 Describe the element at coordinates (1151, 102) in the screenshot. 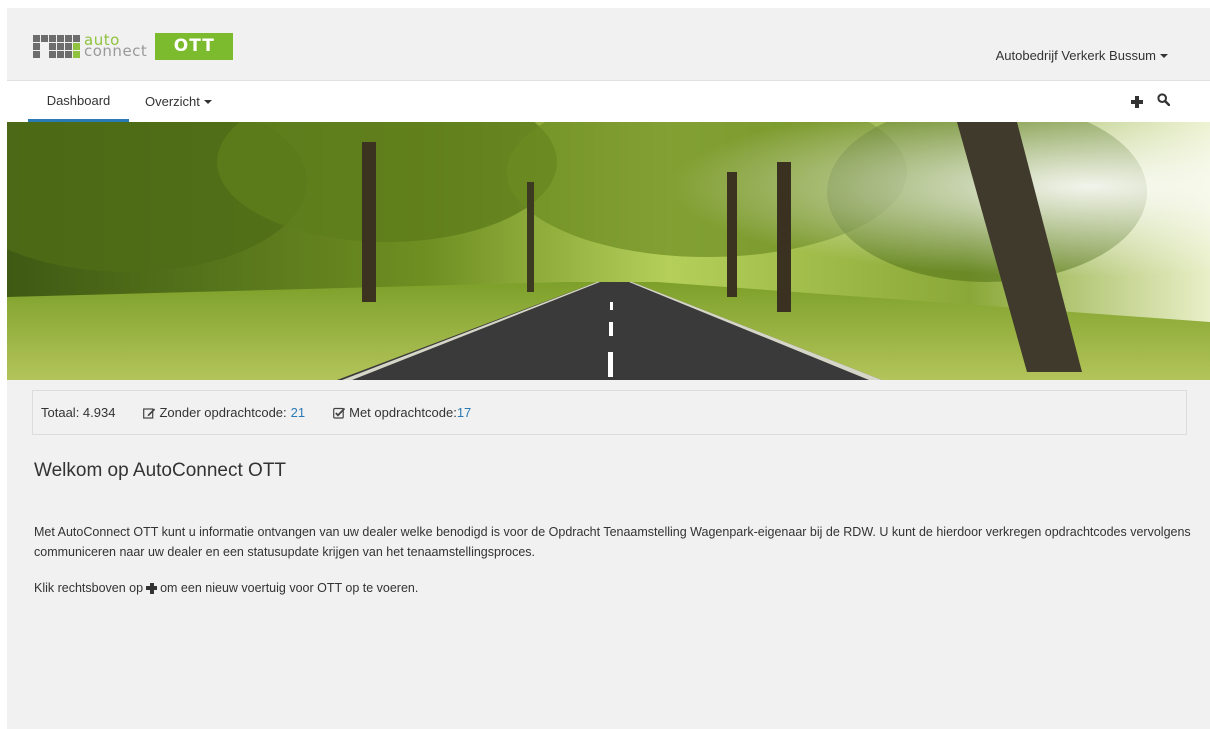

I see `nav-actions` at that location.